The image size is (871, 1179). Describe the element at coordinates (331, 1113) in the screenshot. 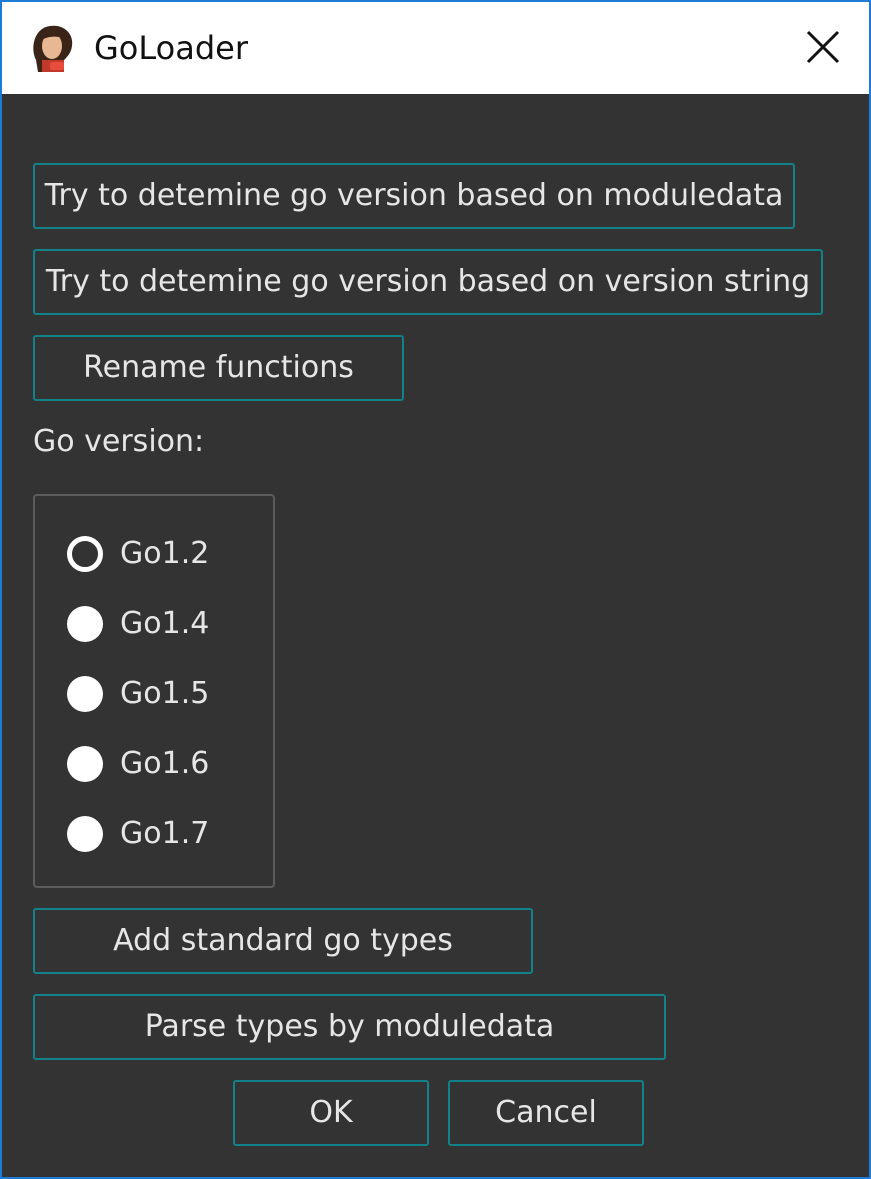

I see `ok-button: OK` at that location.